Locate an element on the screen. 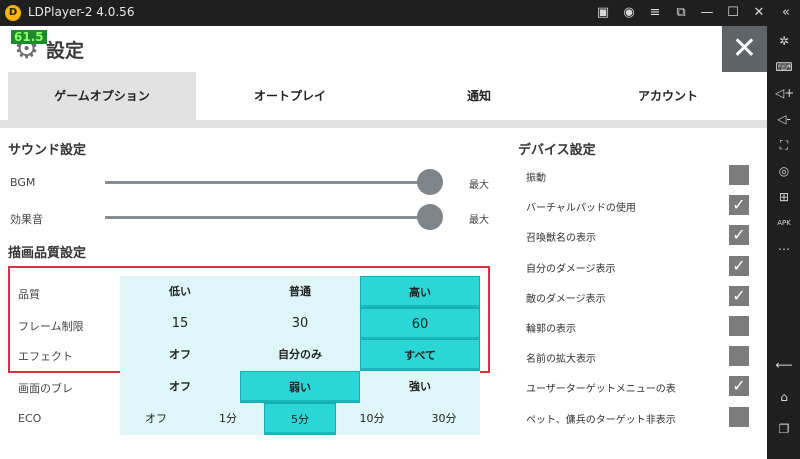 The width and height of the screenshot is (800, 459). vibration-checkbox is located at coordinates (739, 175).